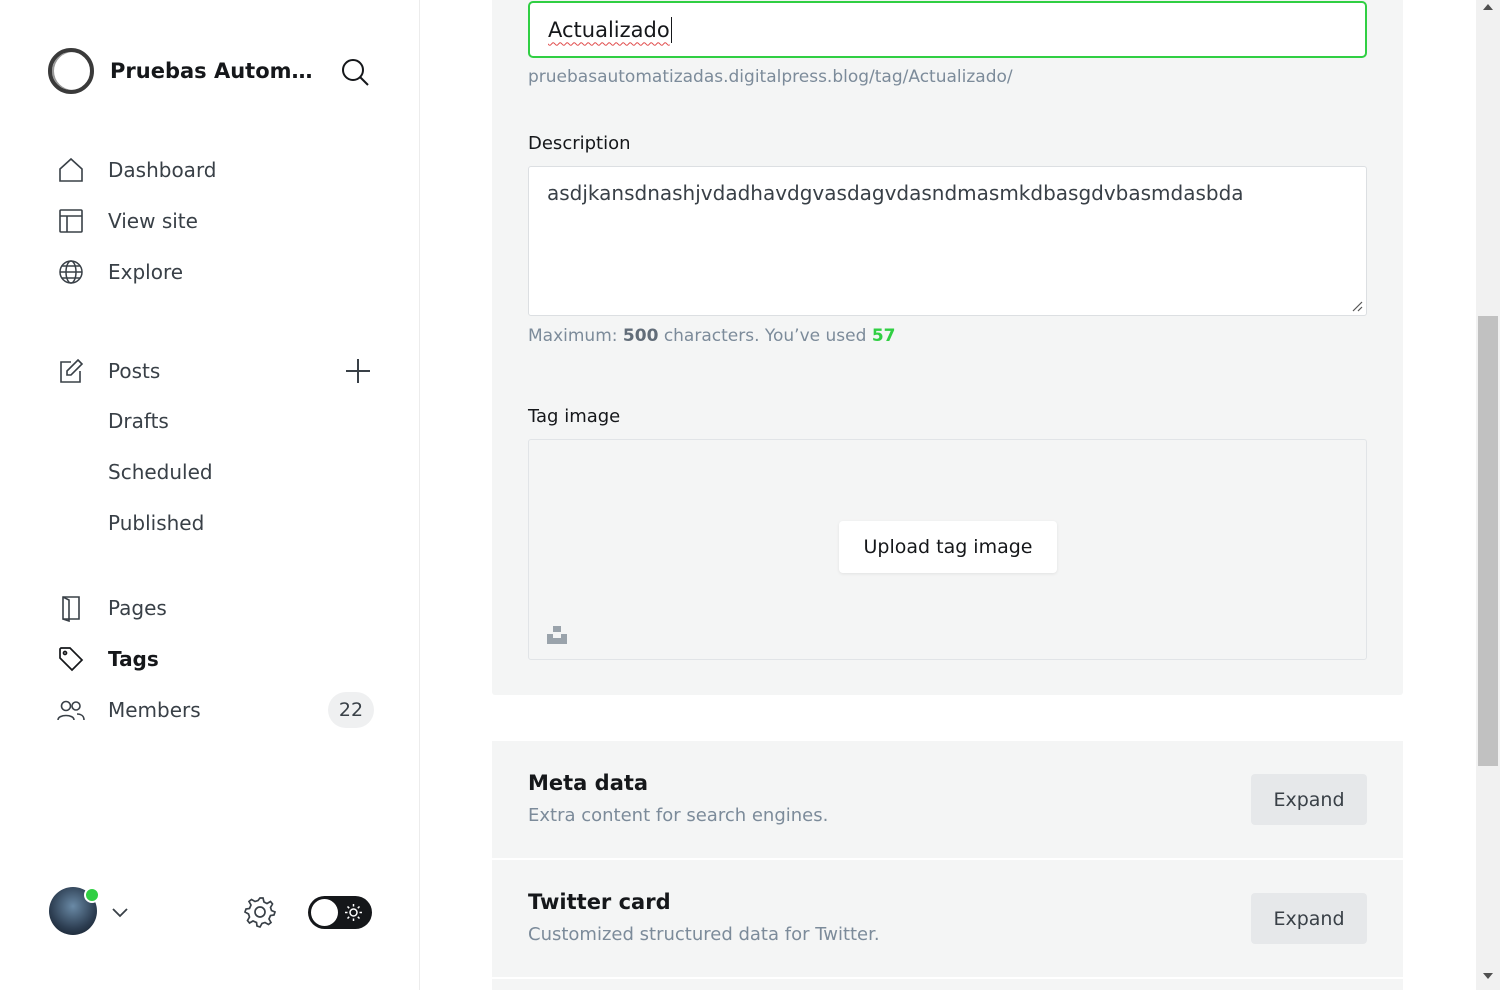 The image size is (1500, 990). I want to click on nav-pages-label: Pages, so click(137, 608).